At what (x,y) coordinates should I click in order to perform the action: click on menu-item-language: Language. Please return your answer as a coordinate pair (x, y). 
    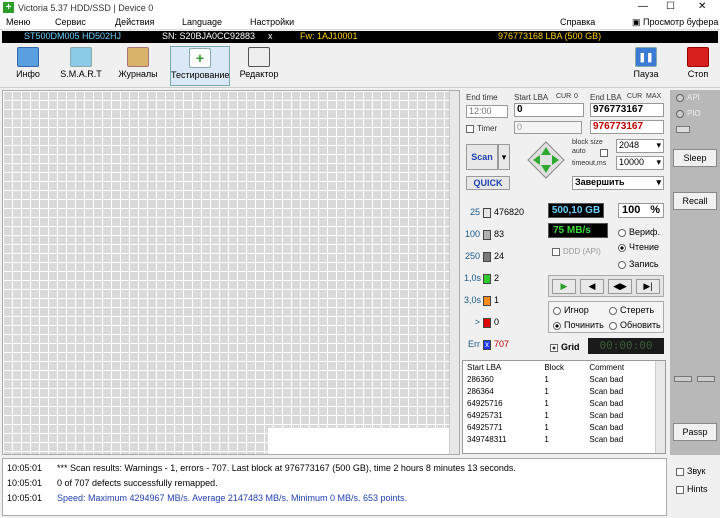
    Looking at the image, I should click on (202, 22).